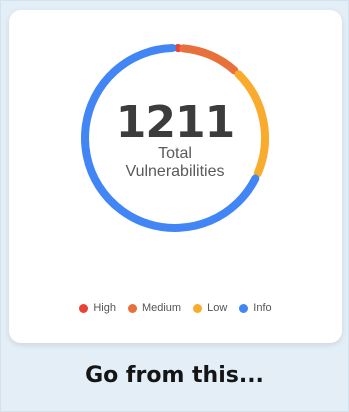 This screenshot has height=412, width=349. What do you see at coordinates (198, 308) in the screenshot?
I see `legend-dot-low` at bounding box center [198, 308].